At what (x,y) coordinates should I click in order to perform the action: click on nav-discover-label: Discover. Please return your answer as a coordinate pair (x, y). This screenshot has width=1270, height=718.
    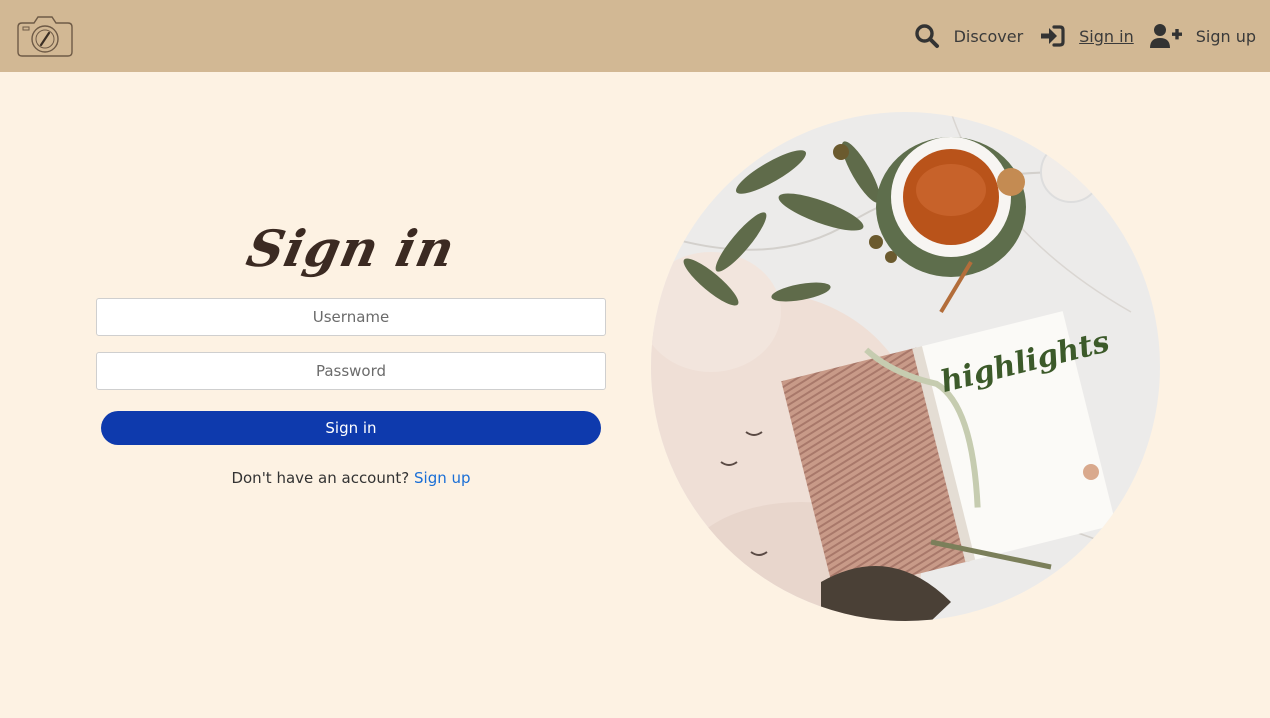
    Looking at the image, I should click on (988, 36).